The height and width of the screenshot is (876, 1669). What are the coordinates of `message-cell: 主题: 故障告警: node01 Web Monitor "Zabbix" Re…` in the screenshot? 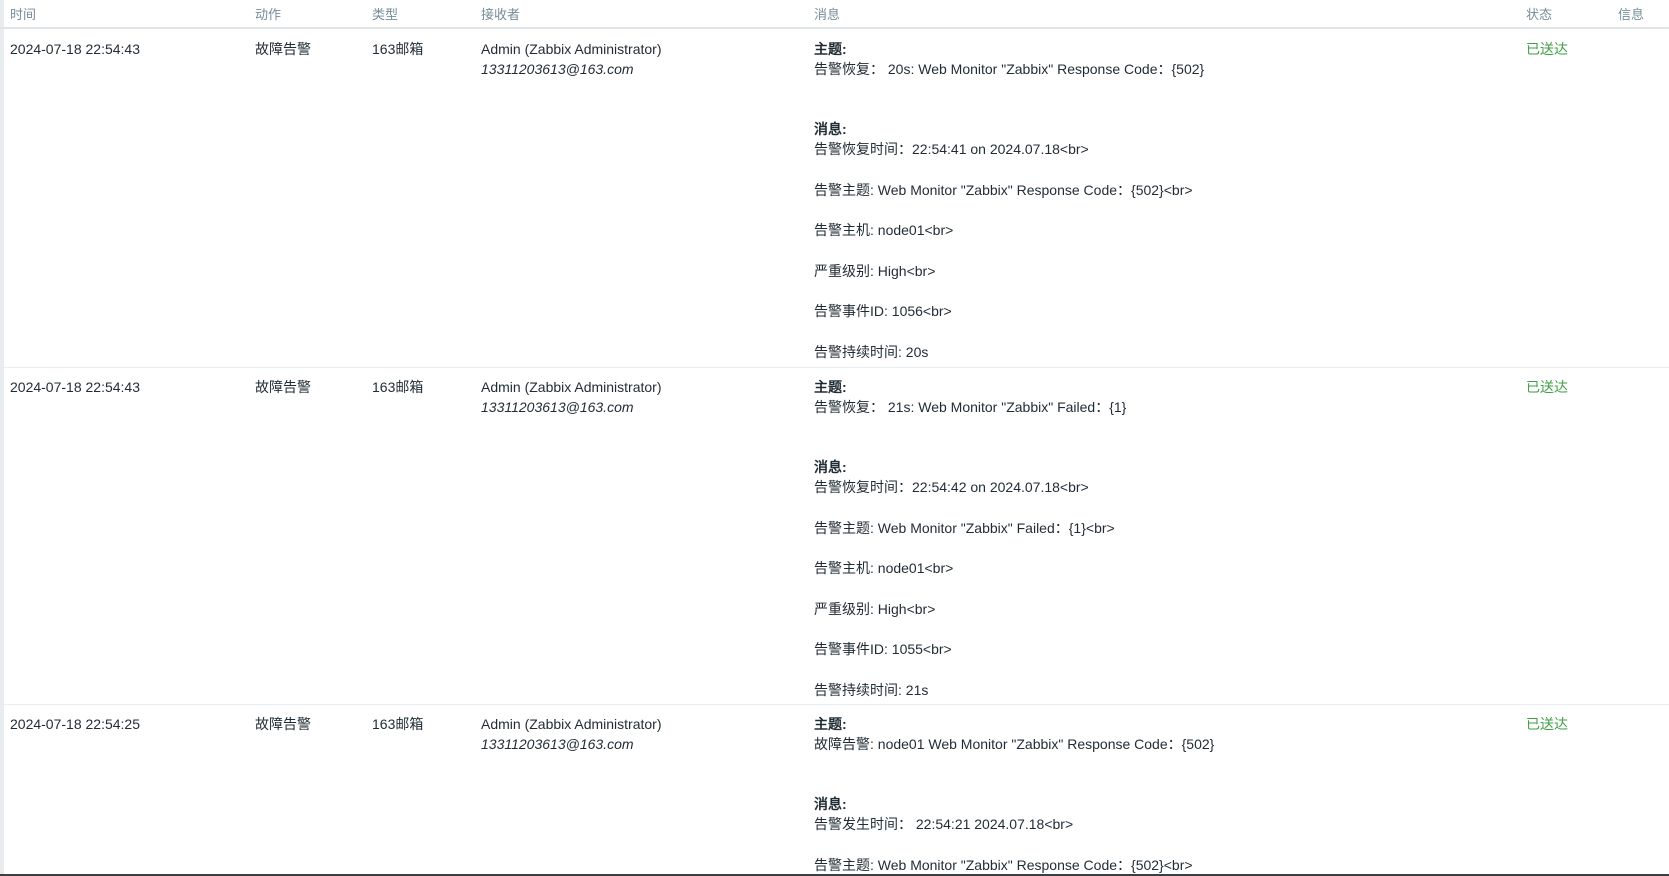 It's located at (1014, 794).